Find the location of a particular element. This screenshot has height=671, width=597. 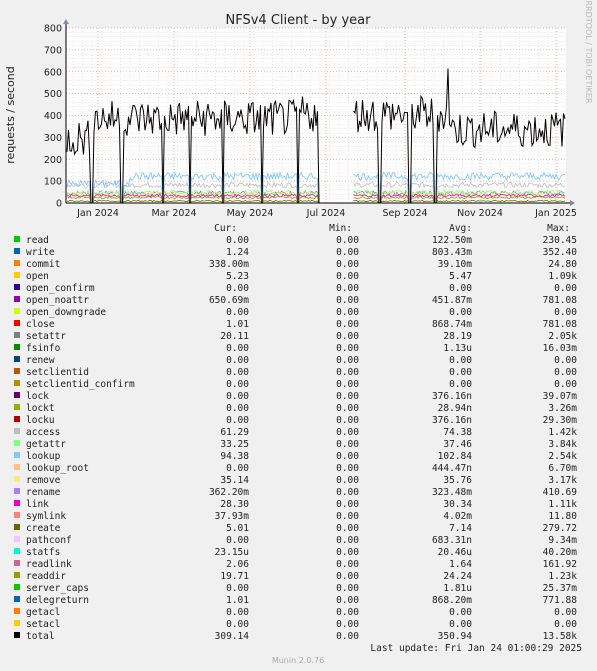

legend-avg: 122.50m is located at coordinates (452, 240).